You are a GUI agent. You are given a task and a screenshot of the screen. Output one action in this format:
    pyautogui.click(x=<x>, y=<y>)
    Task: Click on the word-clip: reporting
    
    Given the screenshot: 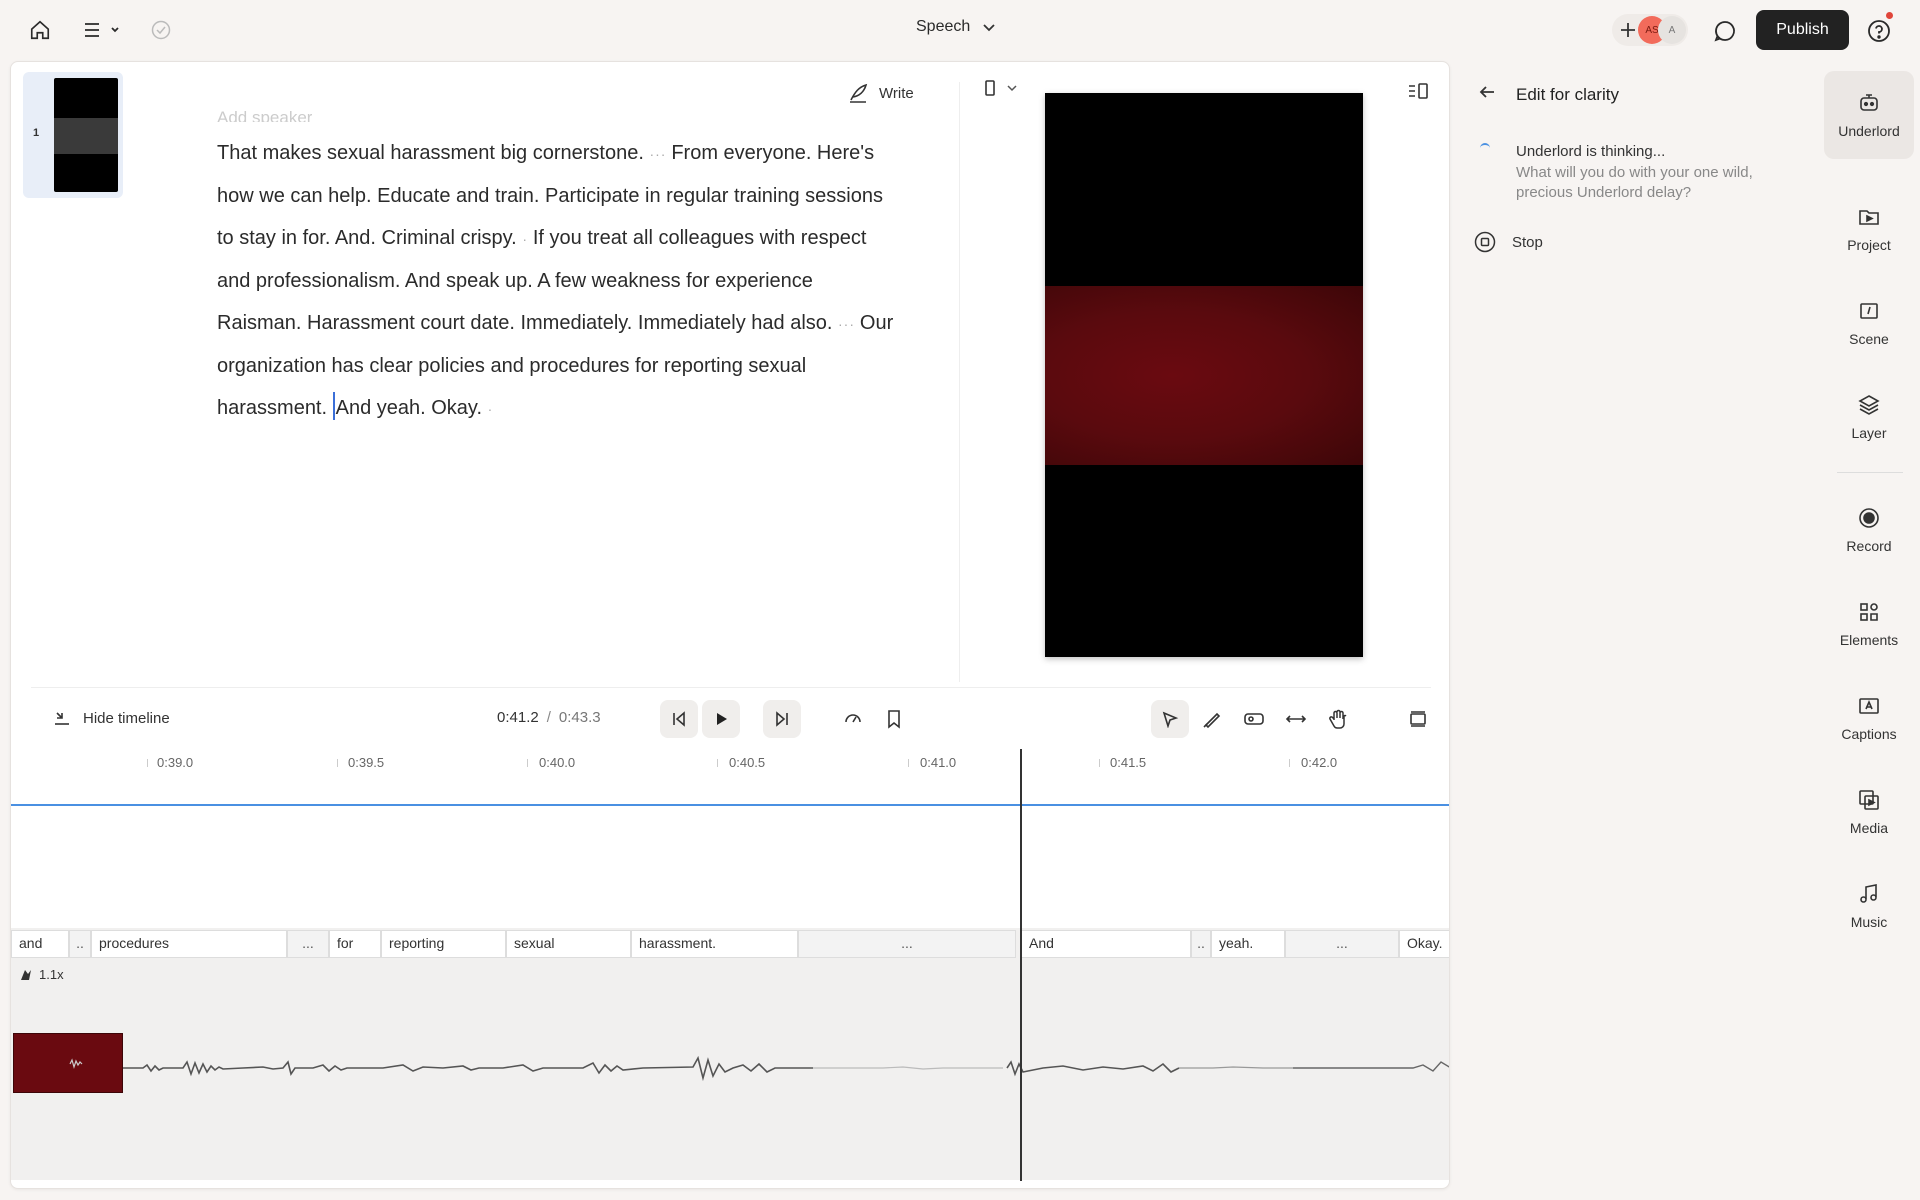 What is the action you would take?
    pyautogui.click(x=443, y=944)
    